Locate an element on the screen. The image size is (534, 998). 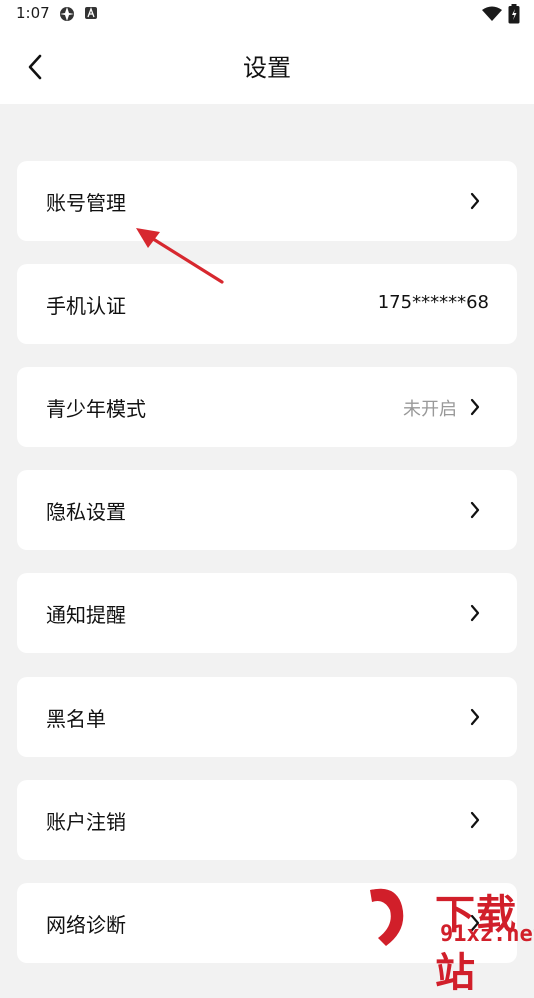
menu-item-notification-reminder: 通知提醒 is located at coordinates (267, 613).